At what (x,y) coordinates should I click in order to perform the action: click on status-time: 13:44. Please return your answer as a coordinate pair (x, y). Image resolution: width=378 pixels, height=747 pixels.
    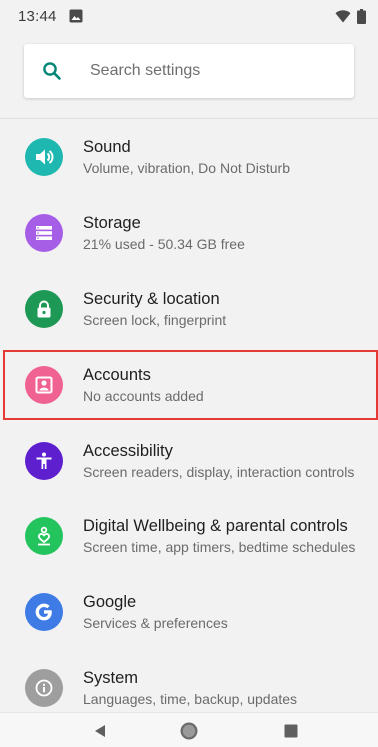
    Looking at the image, I should click on (37, 16).